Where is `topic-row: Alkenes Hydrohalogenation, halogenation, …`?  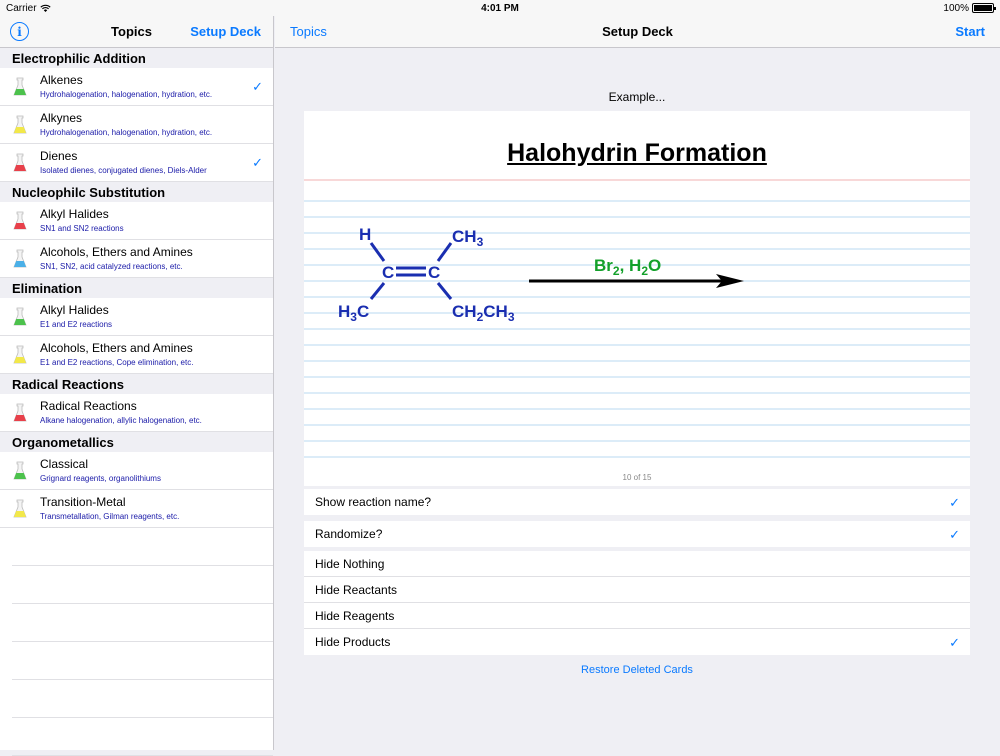 topic-row: Alkenes Hydrohalogenation, halogenation, … is located at coordinates (136, 87).